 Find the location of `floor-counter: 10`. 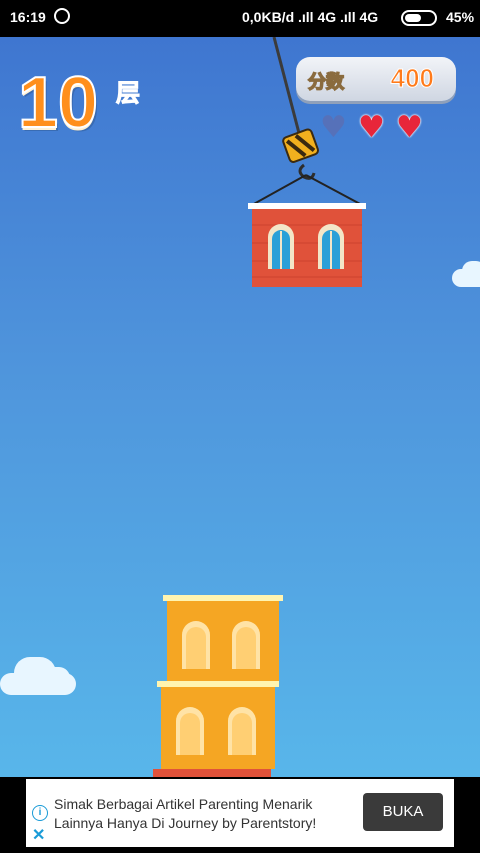

floor-counter: 10 is located at coordinates (58, 103).